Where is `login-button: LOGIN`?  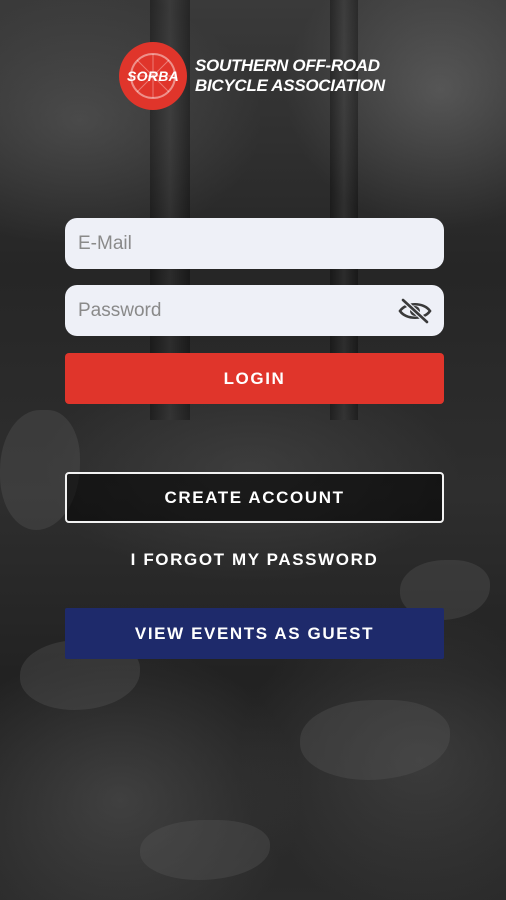 login-button: LOGIN is located at coordinates (254, 378).